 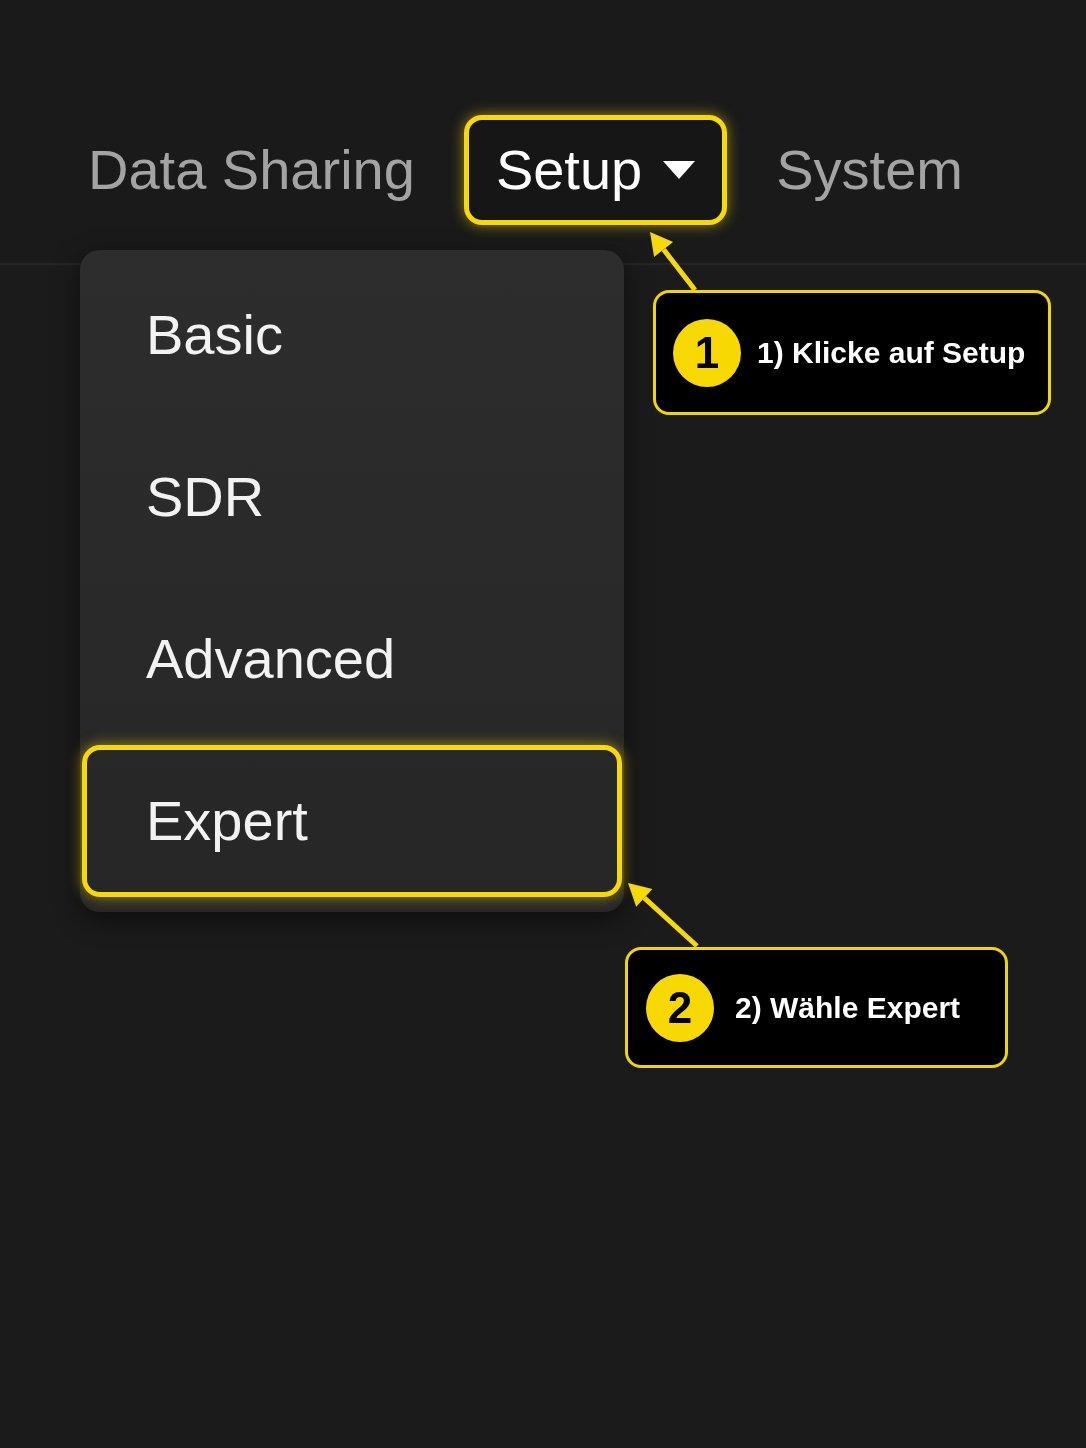 I want to click on menu-item: Expert, so click(x=352, y=821).